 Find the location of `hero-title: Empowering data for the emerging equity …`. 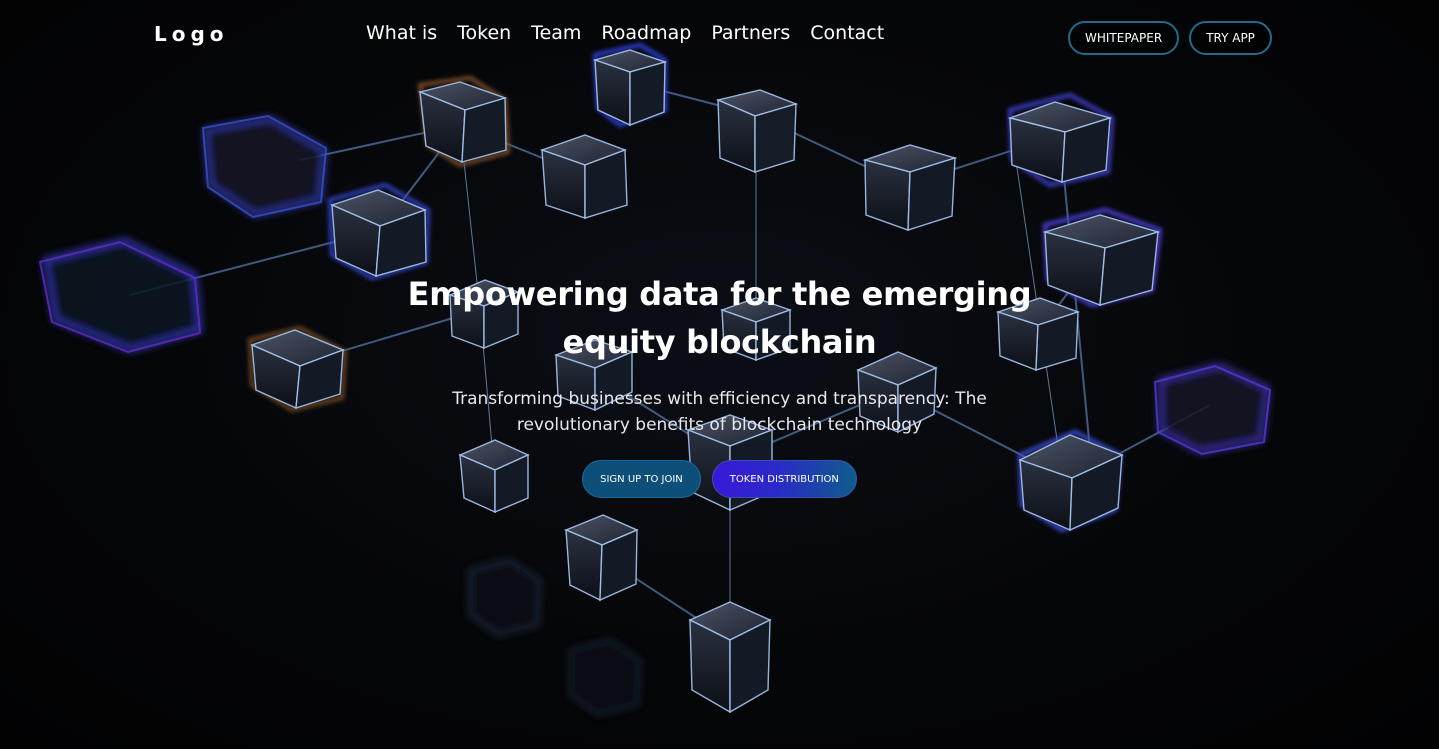

hero-title: Empowering data for the emerging equity … is located at coordinates (719, 318).